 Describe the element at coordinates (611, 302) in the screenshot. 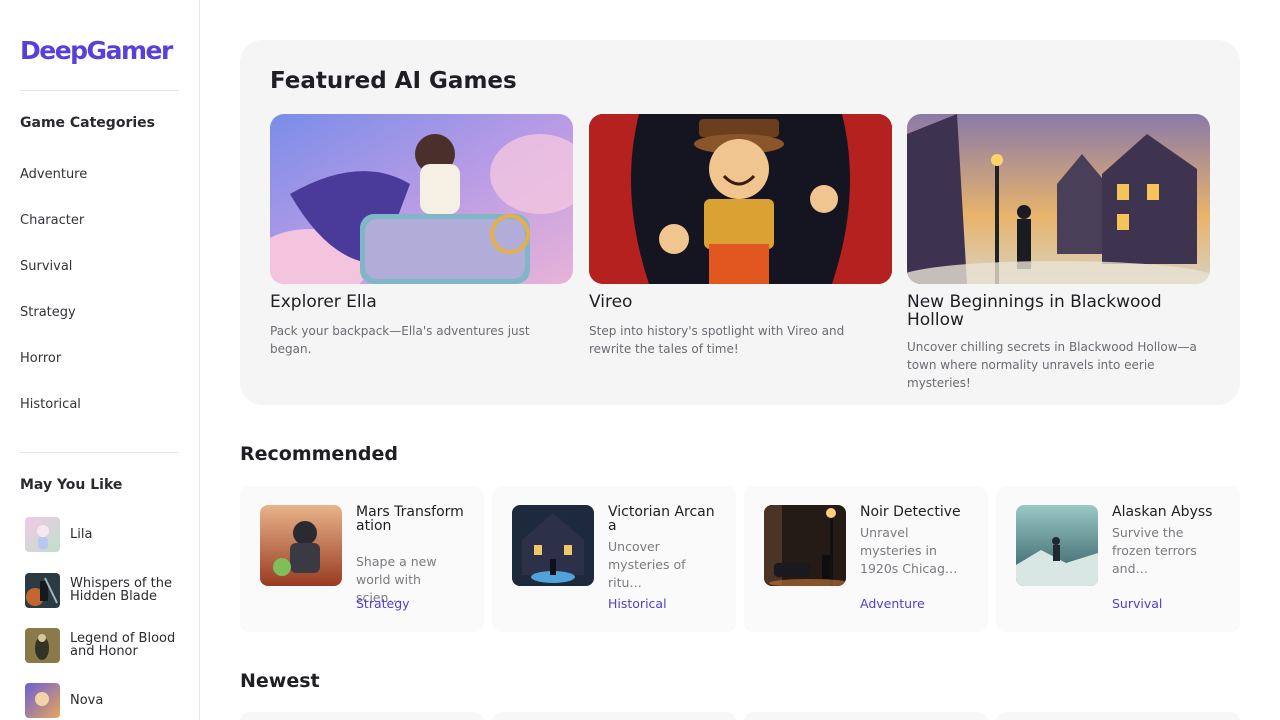

I see `featured-card-title: Vireo` at that location.